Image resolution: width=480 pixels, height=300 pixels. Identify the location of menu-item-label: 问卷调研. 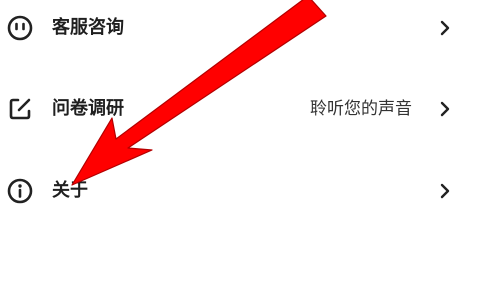
(88, 108).